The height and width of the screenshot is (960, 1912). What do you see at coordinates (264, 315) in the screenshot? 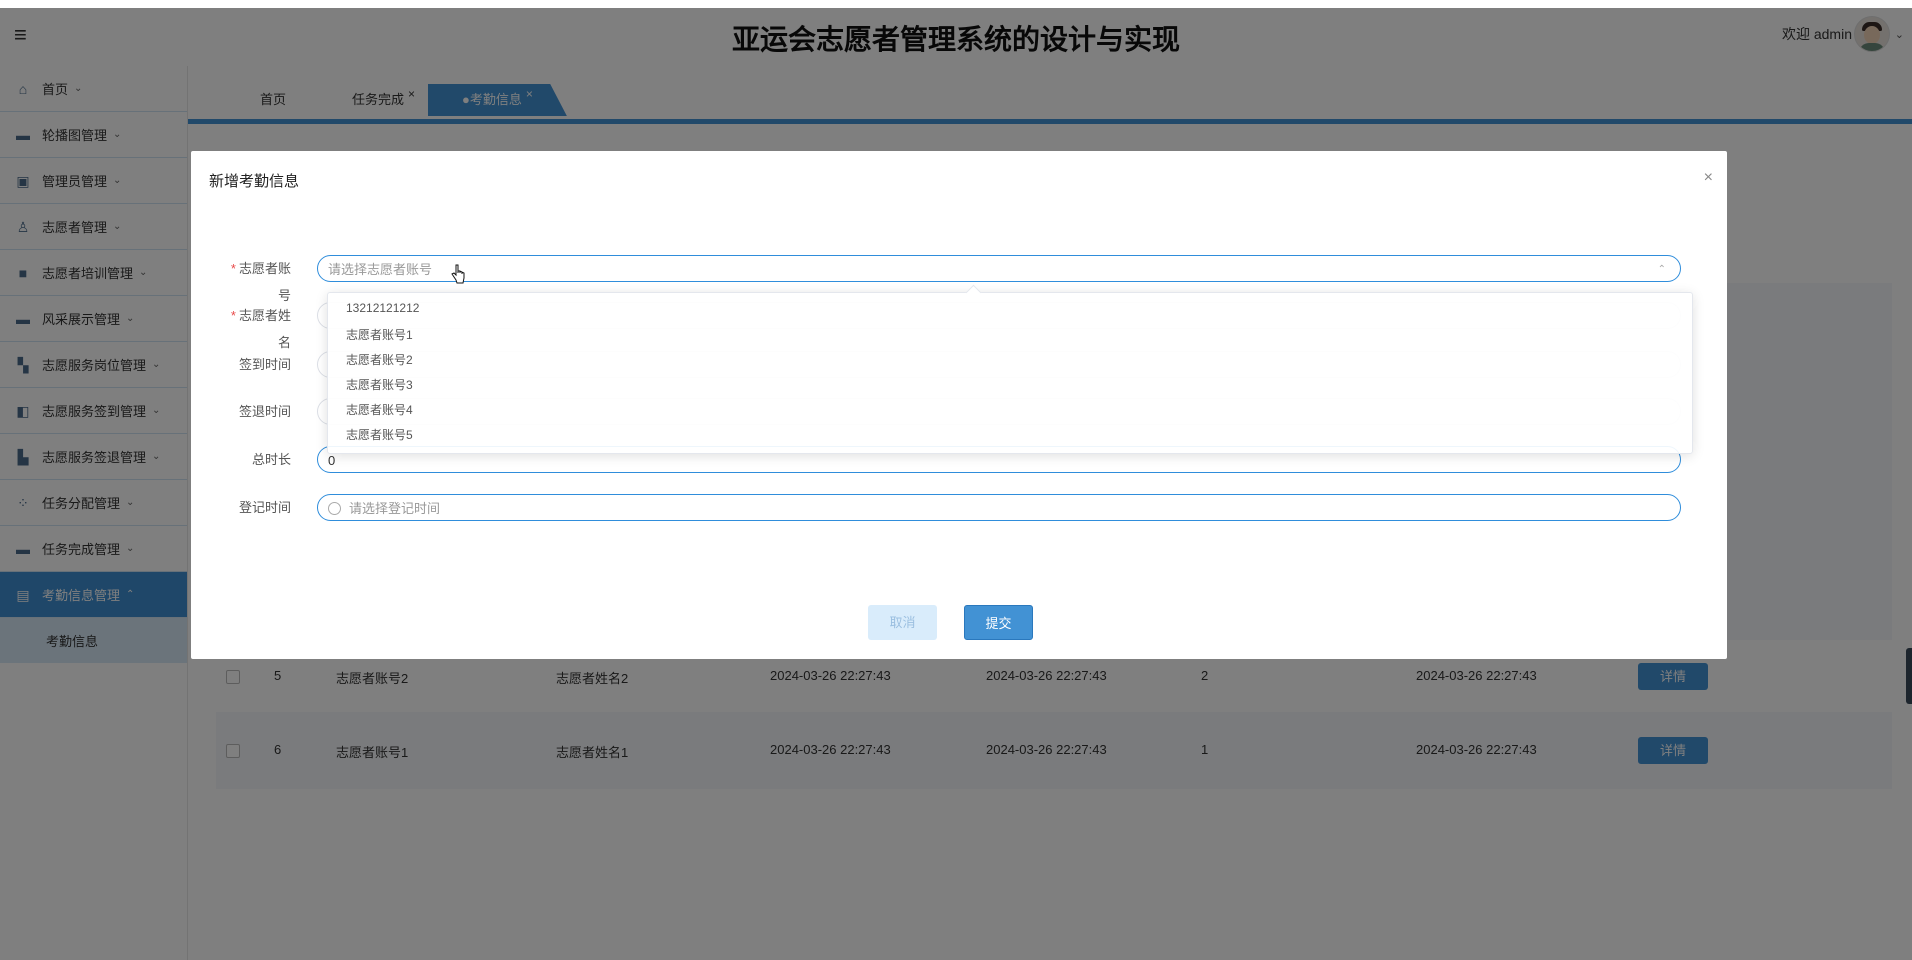
I see `name-label-text: 志愿者姓` at bounding box center [264, 315].